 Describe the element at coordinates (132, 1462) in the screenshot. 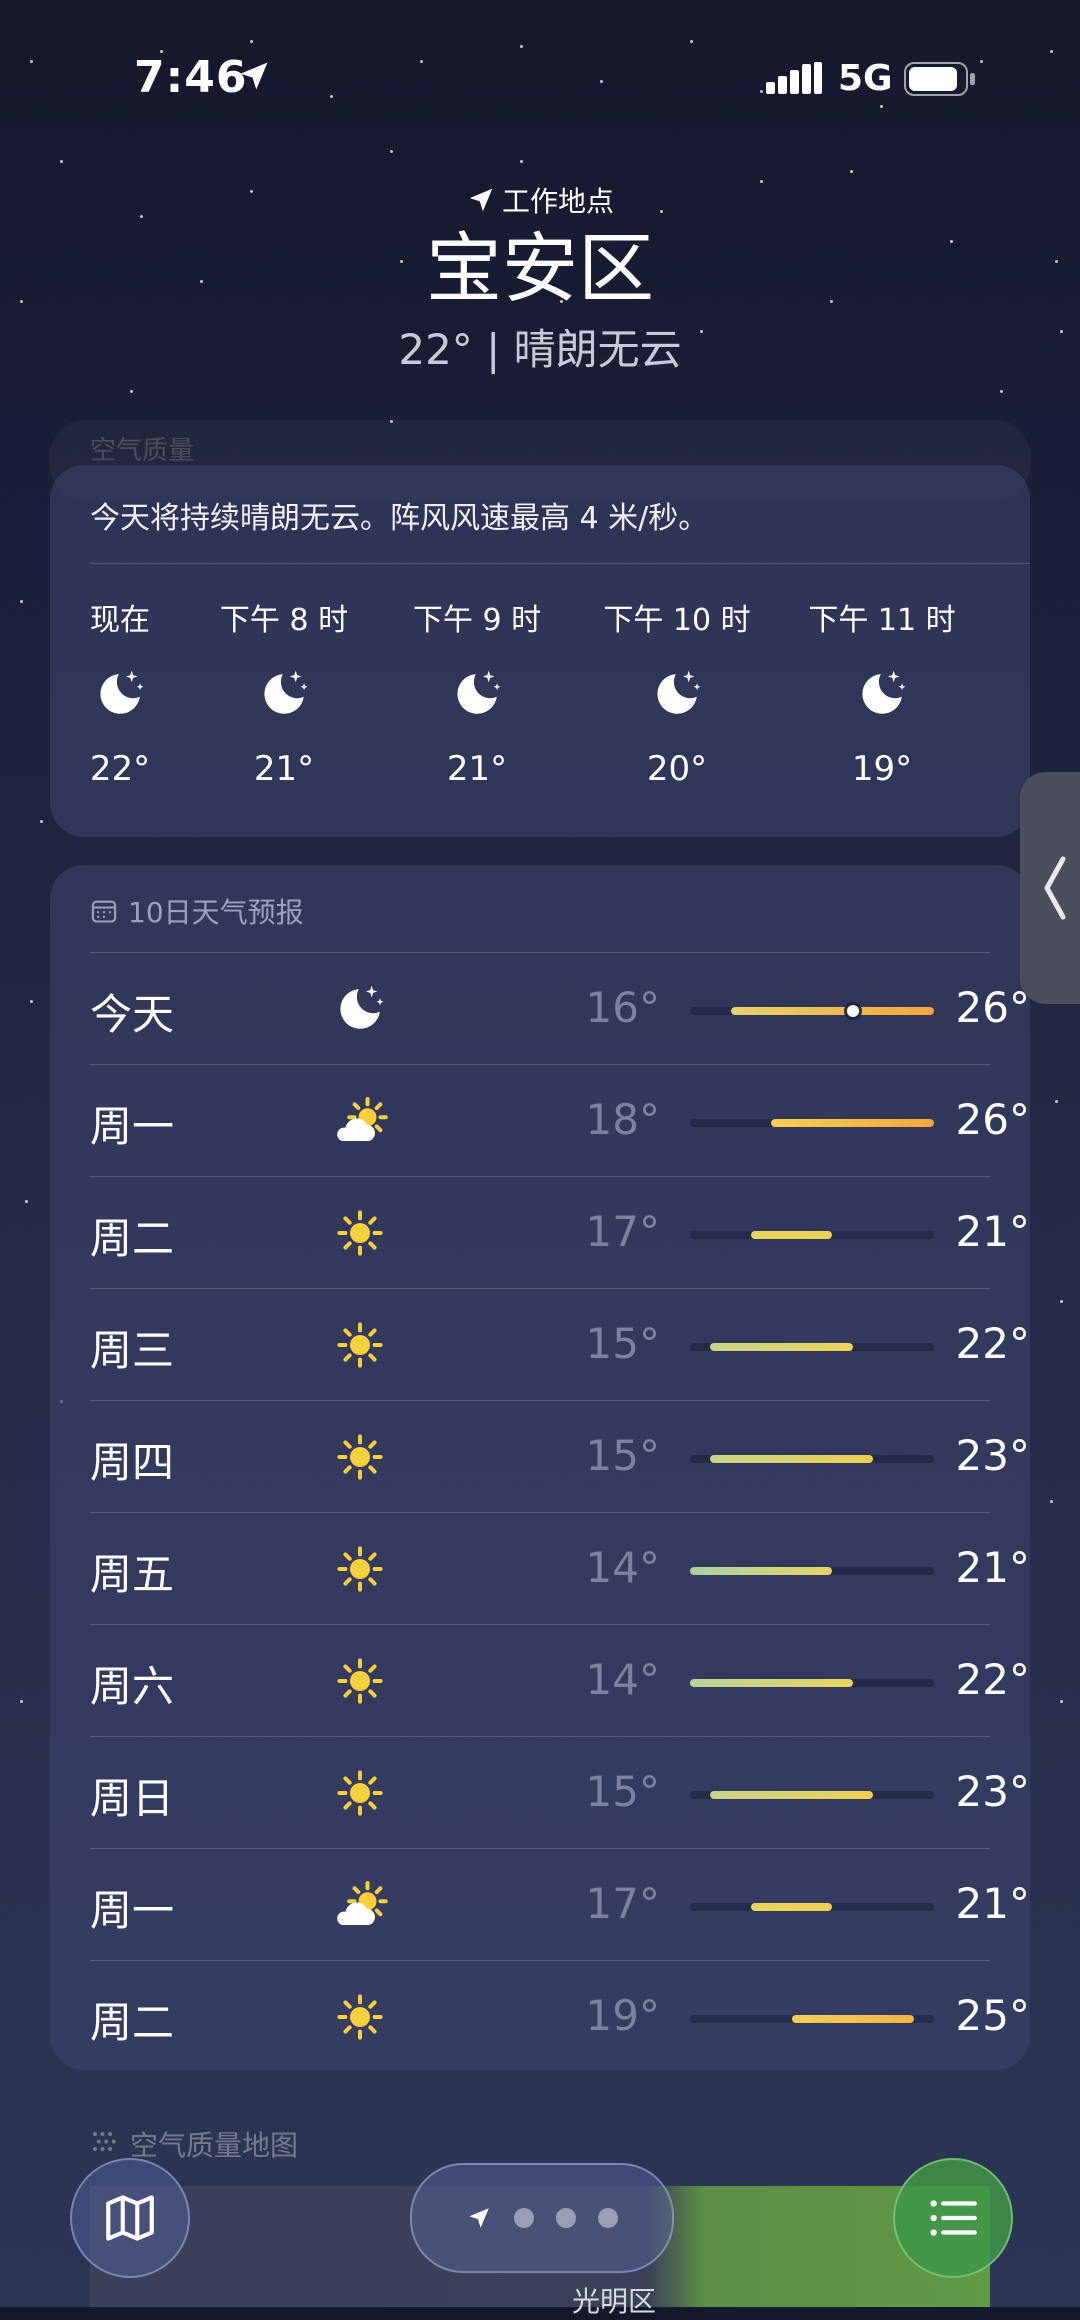

I see `day-label: 周四` at that location.